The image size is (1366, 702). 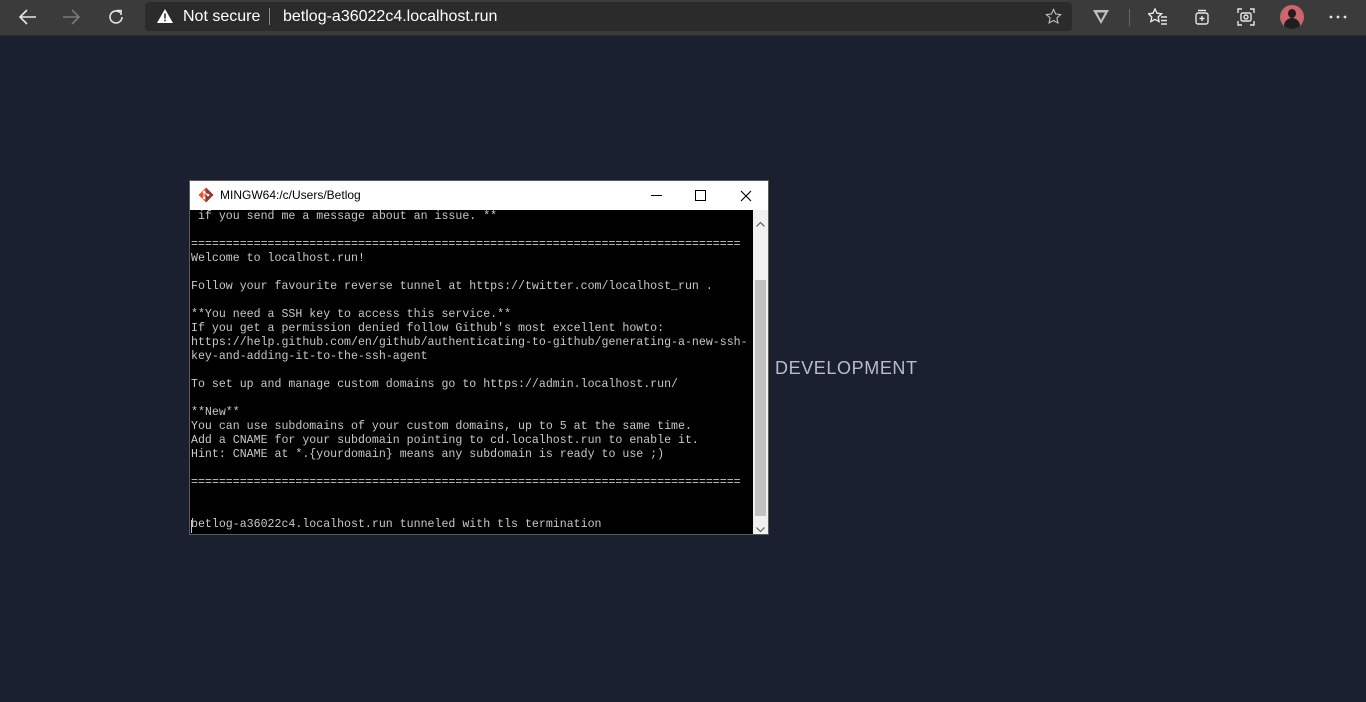 What do you see at coordinates (760, 398) in the screenshot?
I see `scrollbar-thumb` at bounding box center [760, 398].